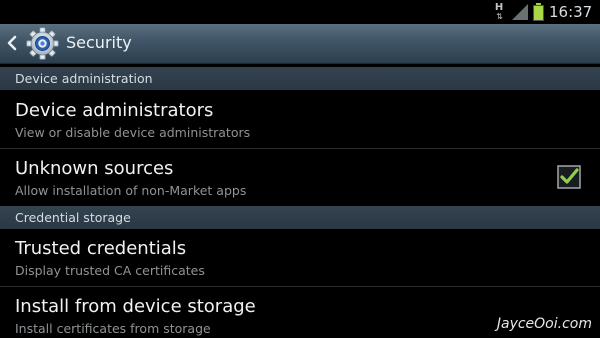 The width and height of the screenshot is (600, 338). I want to click on unknown-sources-checkbox, so click(569, 177).